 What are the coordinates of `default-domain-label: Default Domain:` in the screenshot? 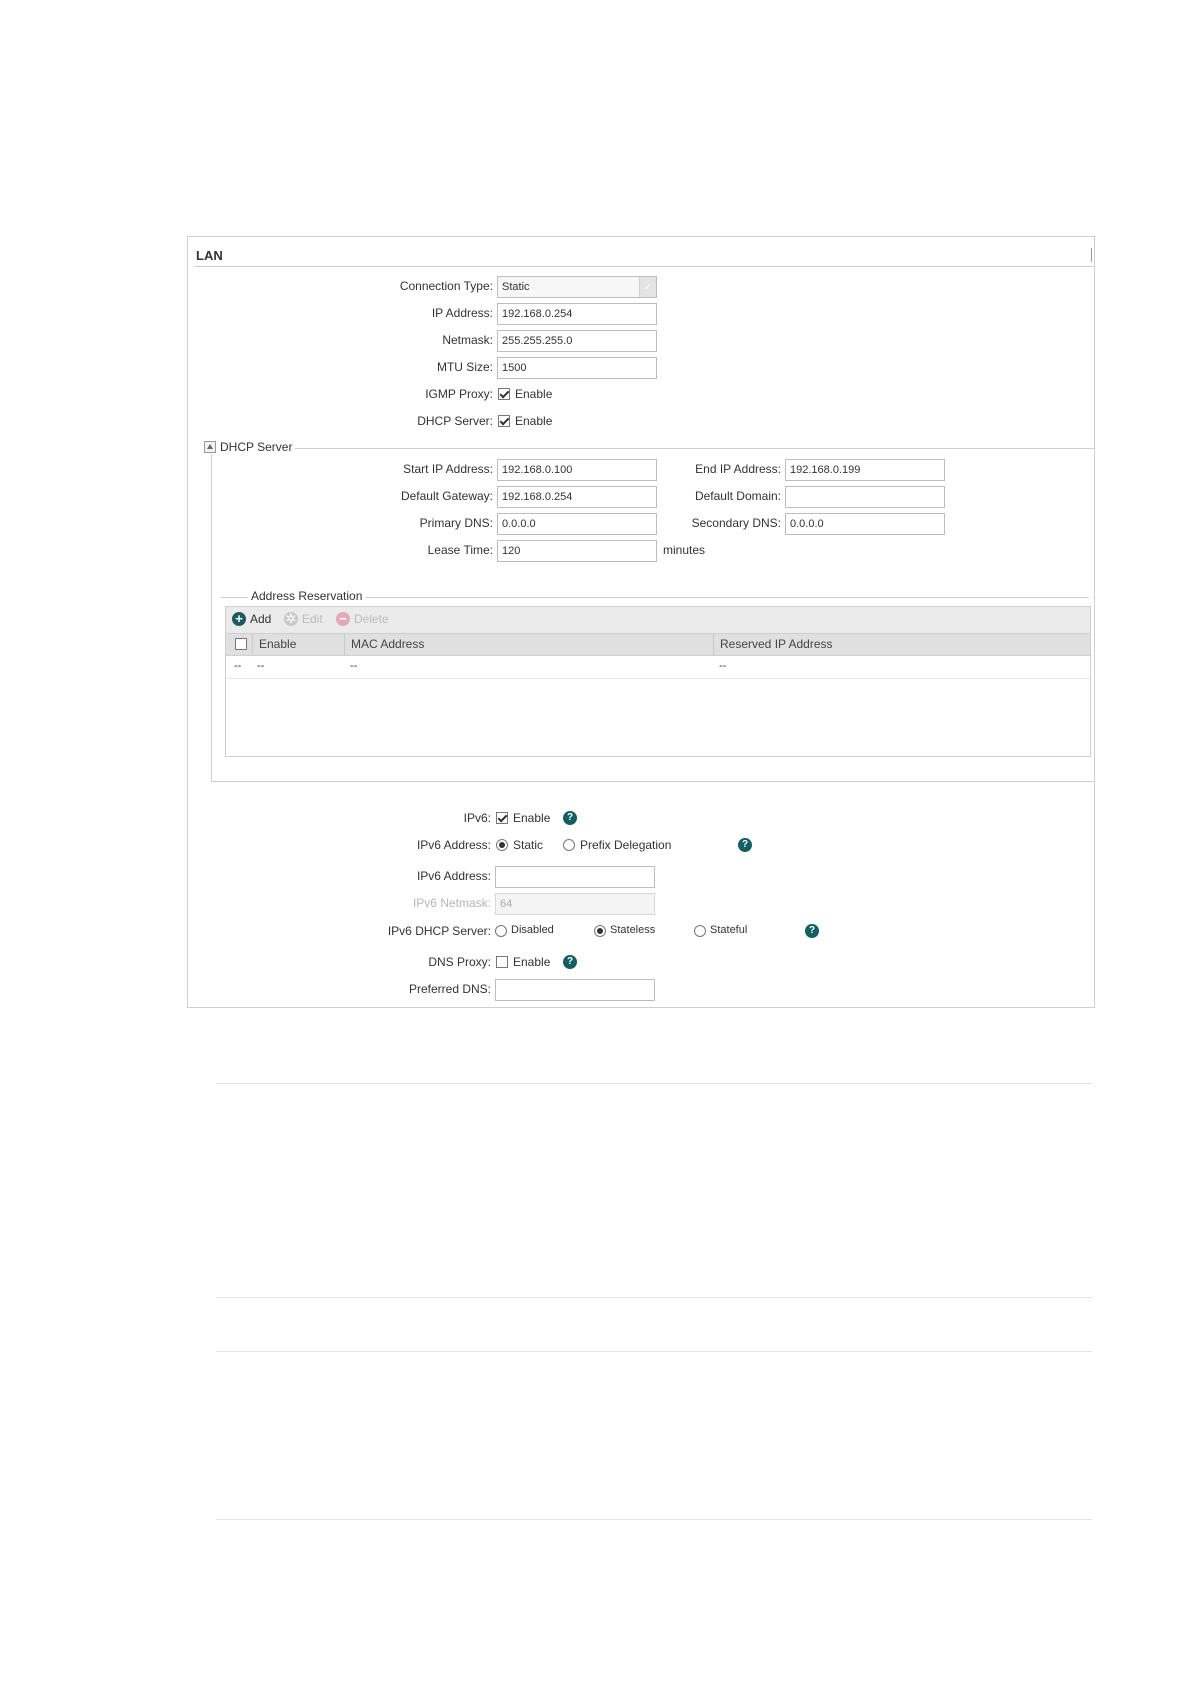 It's located at (737, 496).